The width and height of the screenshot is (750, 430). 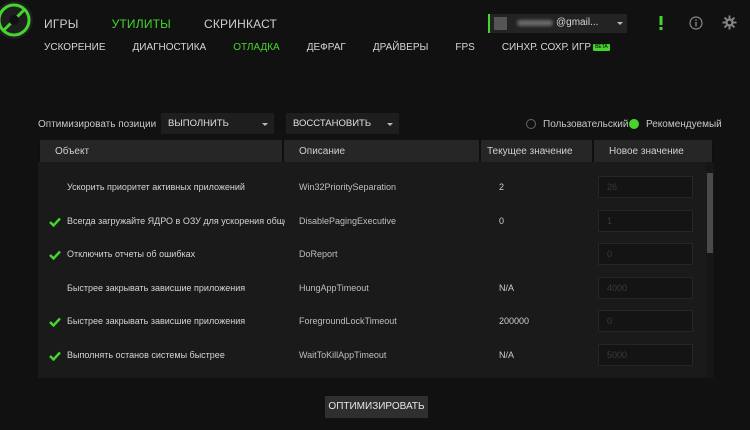 I want to click on new-value-text: 1, so click(x=610, y=220).